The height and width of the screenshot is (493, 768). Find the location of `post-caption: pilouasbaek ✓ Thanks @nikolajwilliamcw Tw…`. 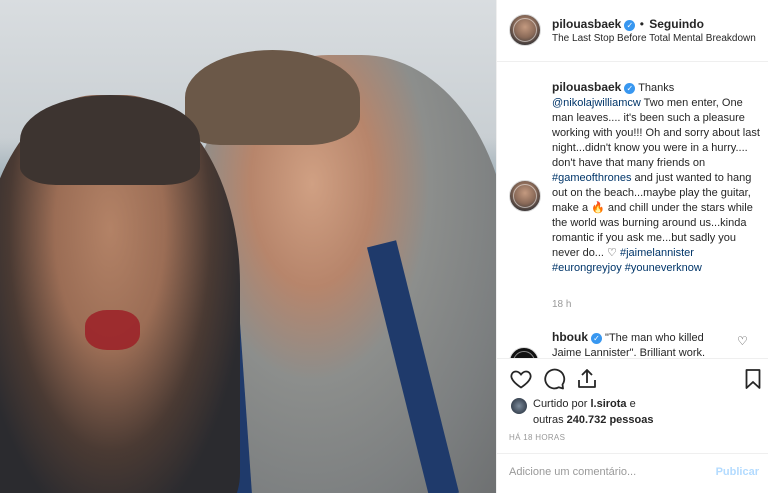

post-caption: pilouasbaek ✓ Thanks @nikolajwilliamcw Tw… is located at coordinates (657, 178).